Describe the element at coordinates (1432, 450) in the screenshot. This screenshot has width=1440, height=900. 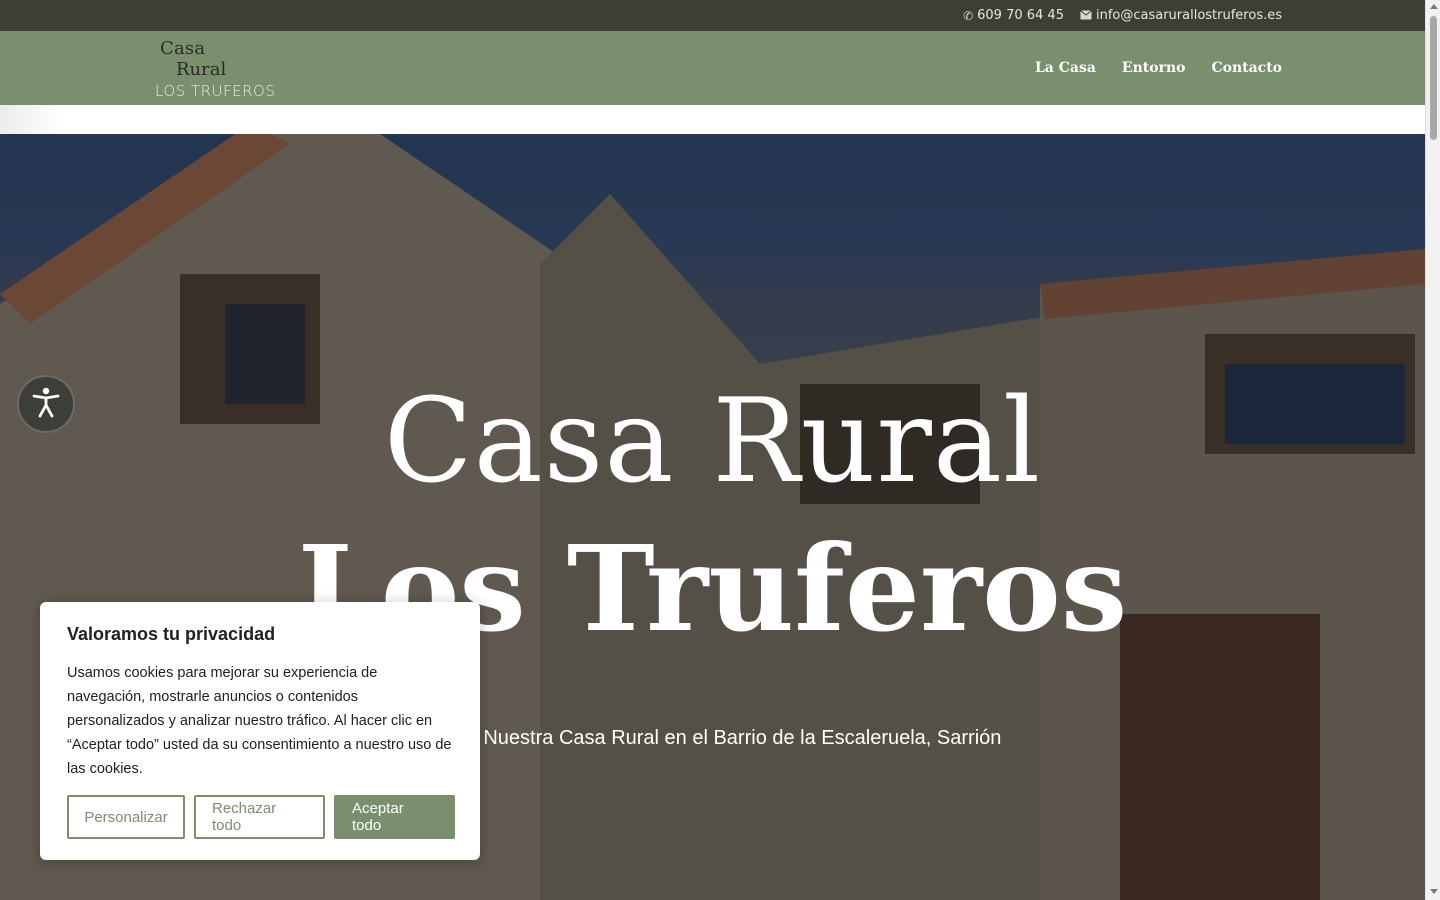
I see `page-scrollbar` at that location.